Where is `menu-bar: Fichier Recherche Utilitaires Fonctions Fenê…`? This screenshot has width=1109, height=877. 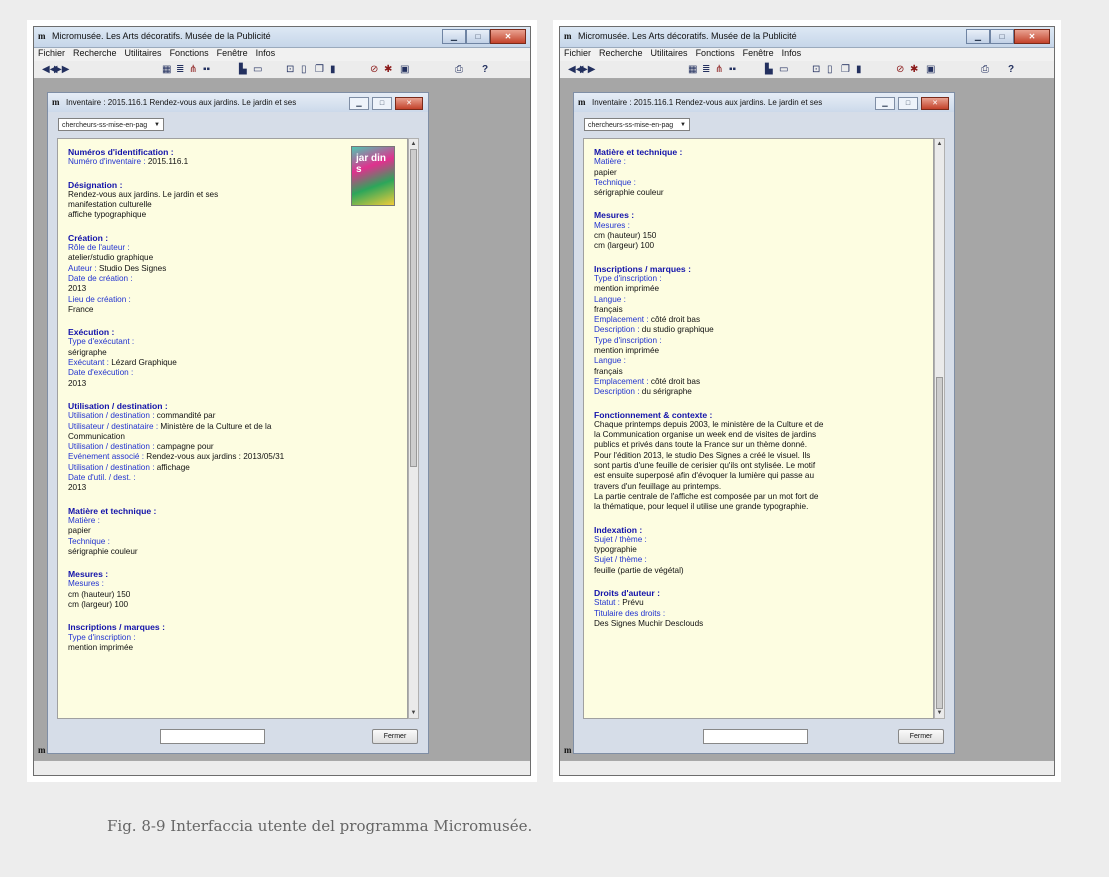 menu-bar: Fichier Recherche Utilitaires Fonctions Fenê… is located at coordinates (807, 54).